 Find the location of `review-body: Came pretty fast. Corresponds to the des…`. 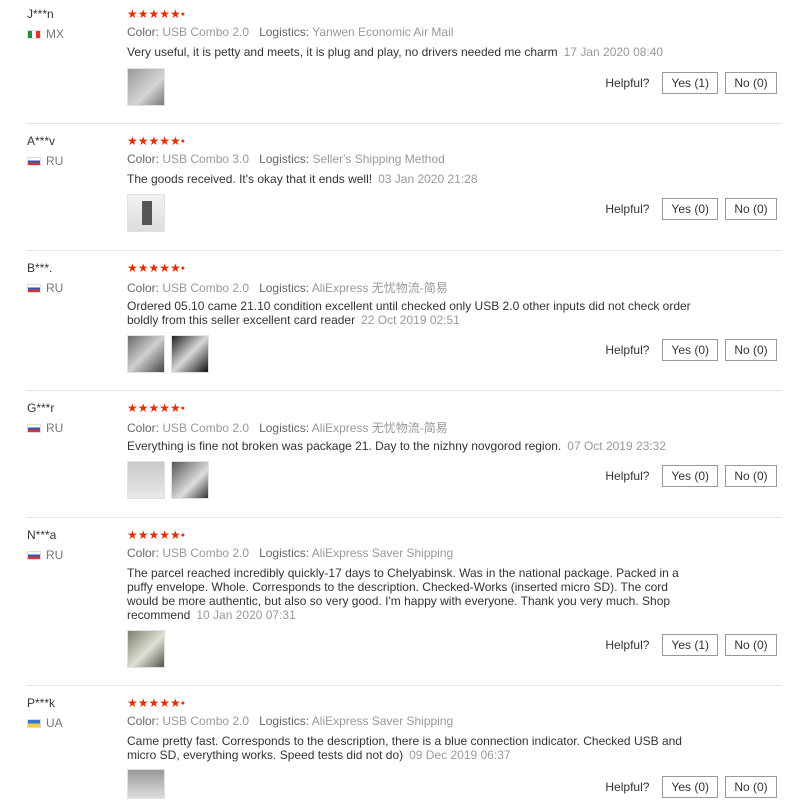

review-body: Came pretty fast. Corresponds to the des… is located at coordinates (404, 748).